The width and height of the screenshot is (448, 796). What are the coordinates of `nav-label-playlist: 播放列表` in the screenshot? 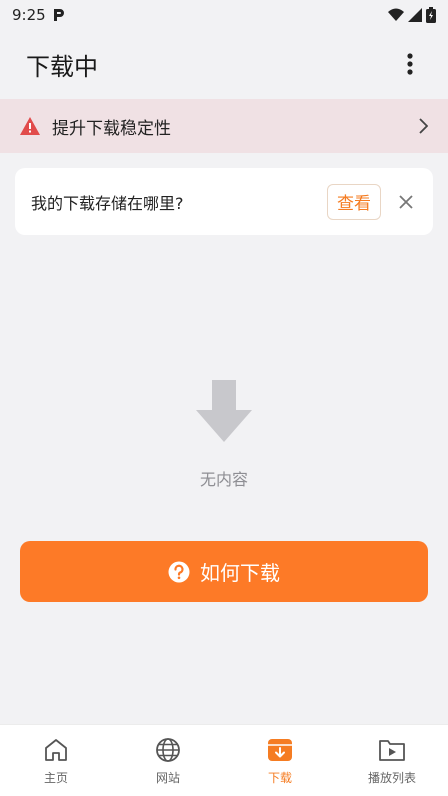 It's located at (391, 778).